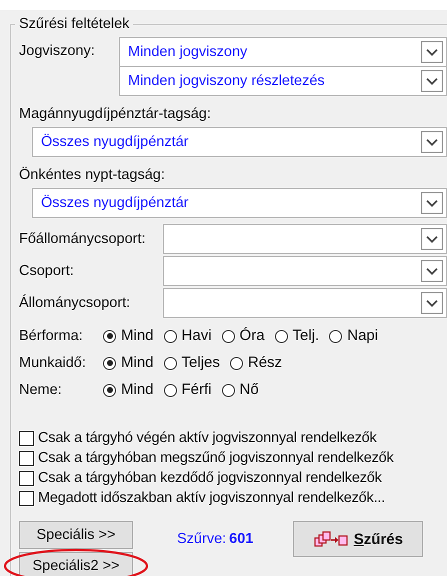 This screenshot has width=447, height=576. I want to click on dropdown-field: Minden jogviszony részletezés, so click(283, 81).